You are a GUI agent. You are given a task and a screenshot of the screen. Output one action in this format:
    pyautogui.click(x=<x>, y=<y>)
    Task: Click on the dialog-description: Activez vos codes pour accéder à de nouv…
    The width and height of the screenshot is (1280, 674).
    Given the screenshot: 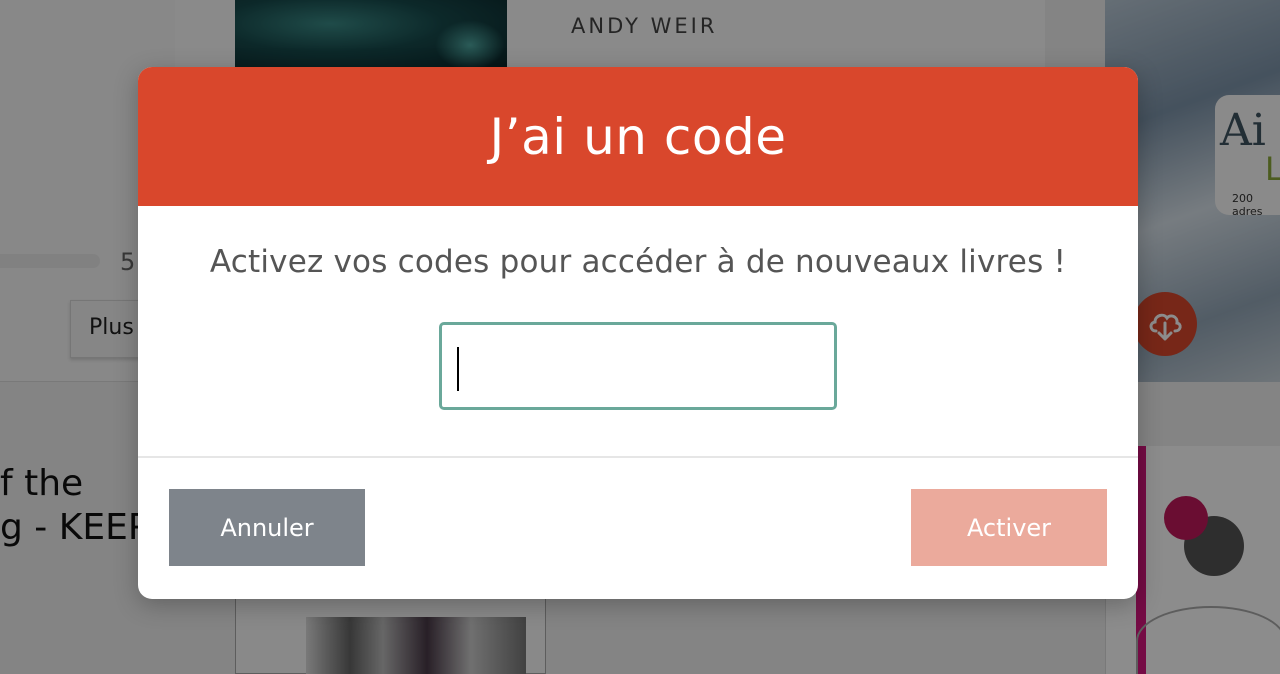 What is the action you would take?
    pyautogui.click(x=638, y=262)
    